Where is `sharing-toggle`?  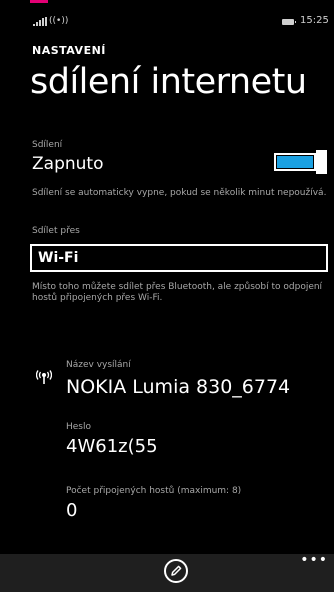
sharing-toggle is located at coordinates (302, 162).